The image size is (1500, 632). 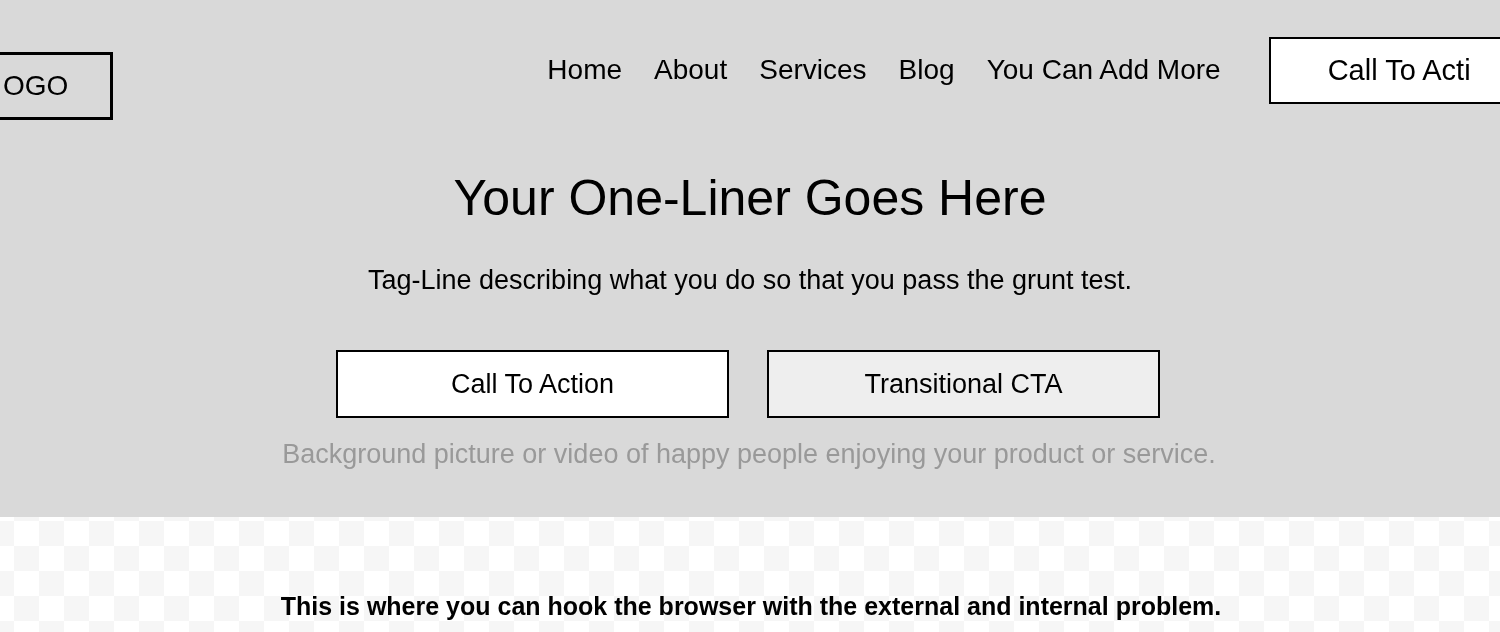 I want to click on nav-link: Home, so click(x=585, y=70).